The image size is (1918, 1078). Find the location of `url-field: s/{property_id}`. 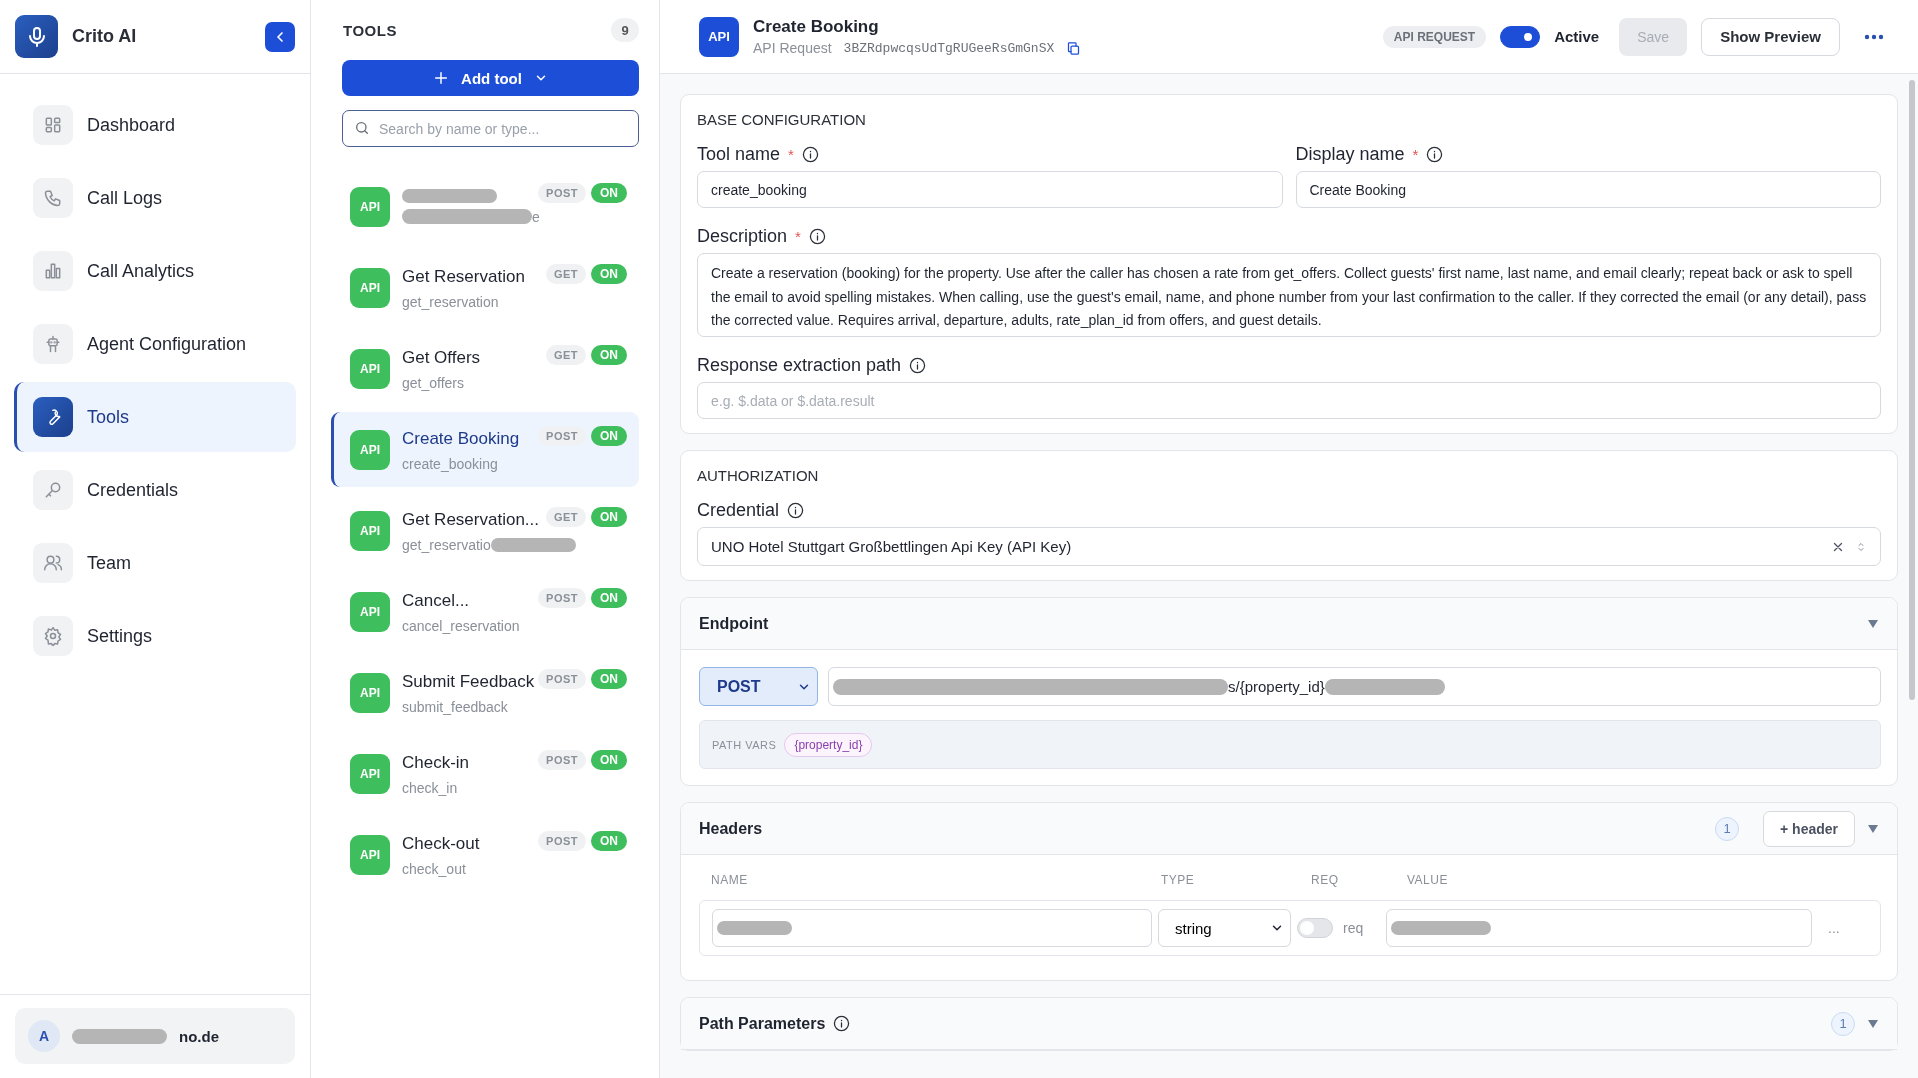

url-field: s/{property_id} is located at coordinates (1354, 686).